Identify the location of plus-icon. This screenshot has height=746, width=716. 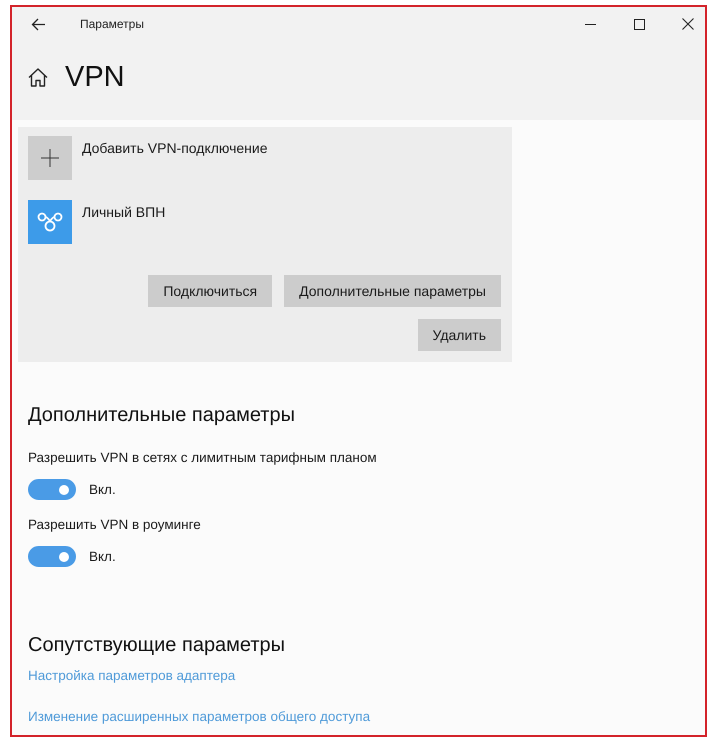
(50, 158).